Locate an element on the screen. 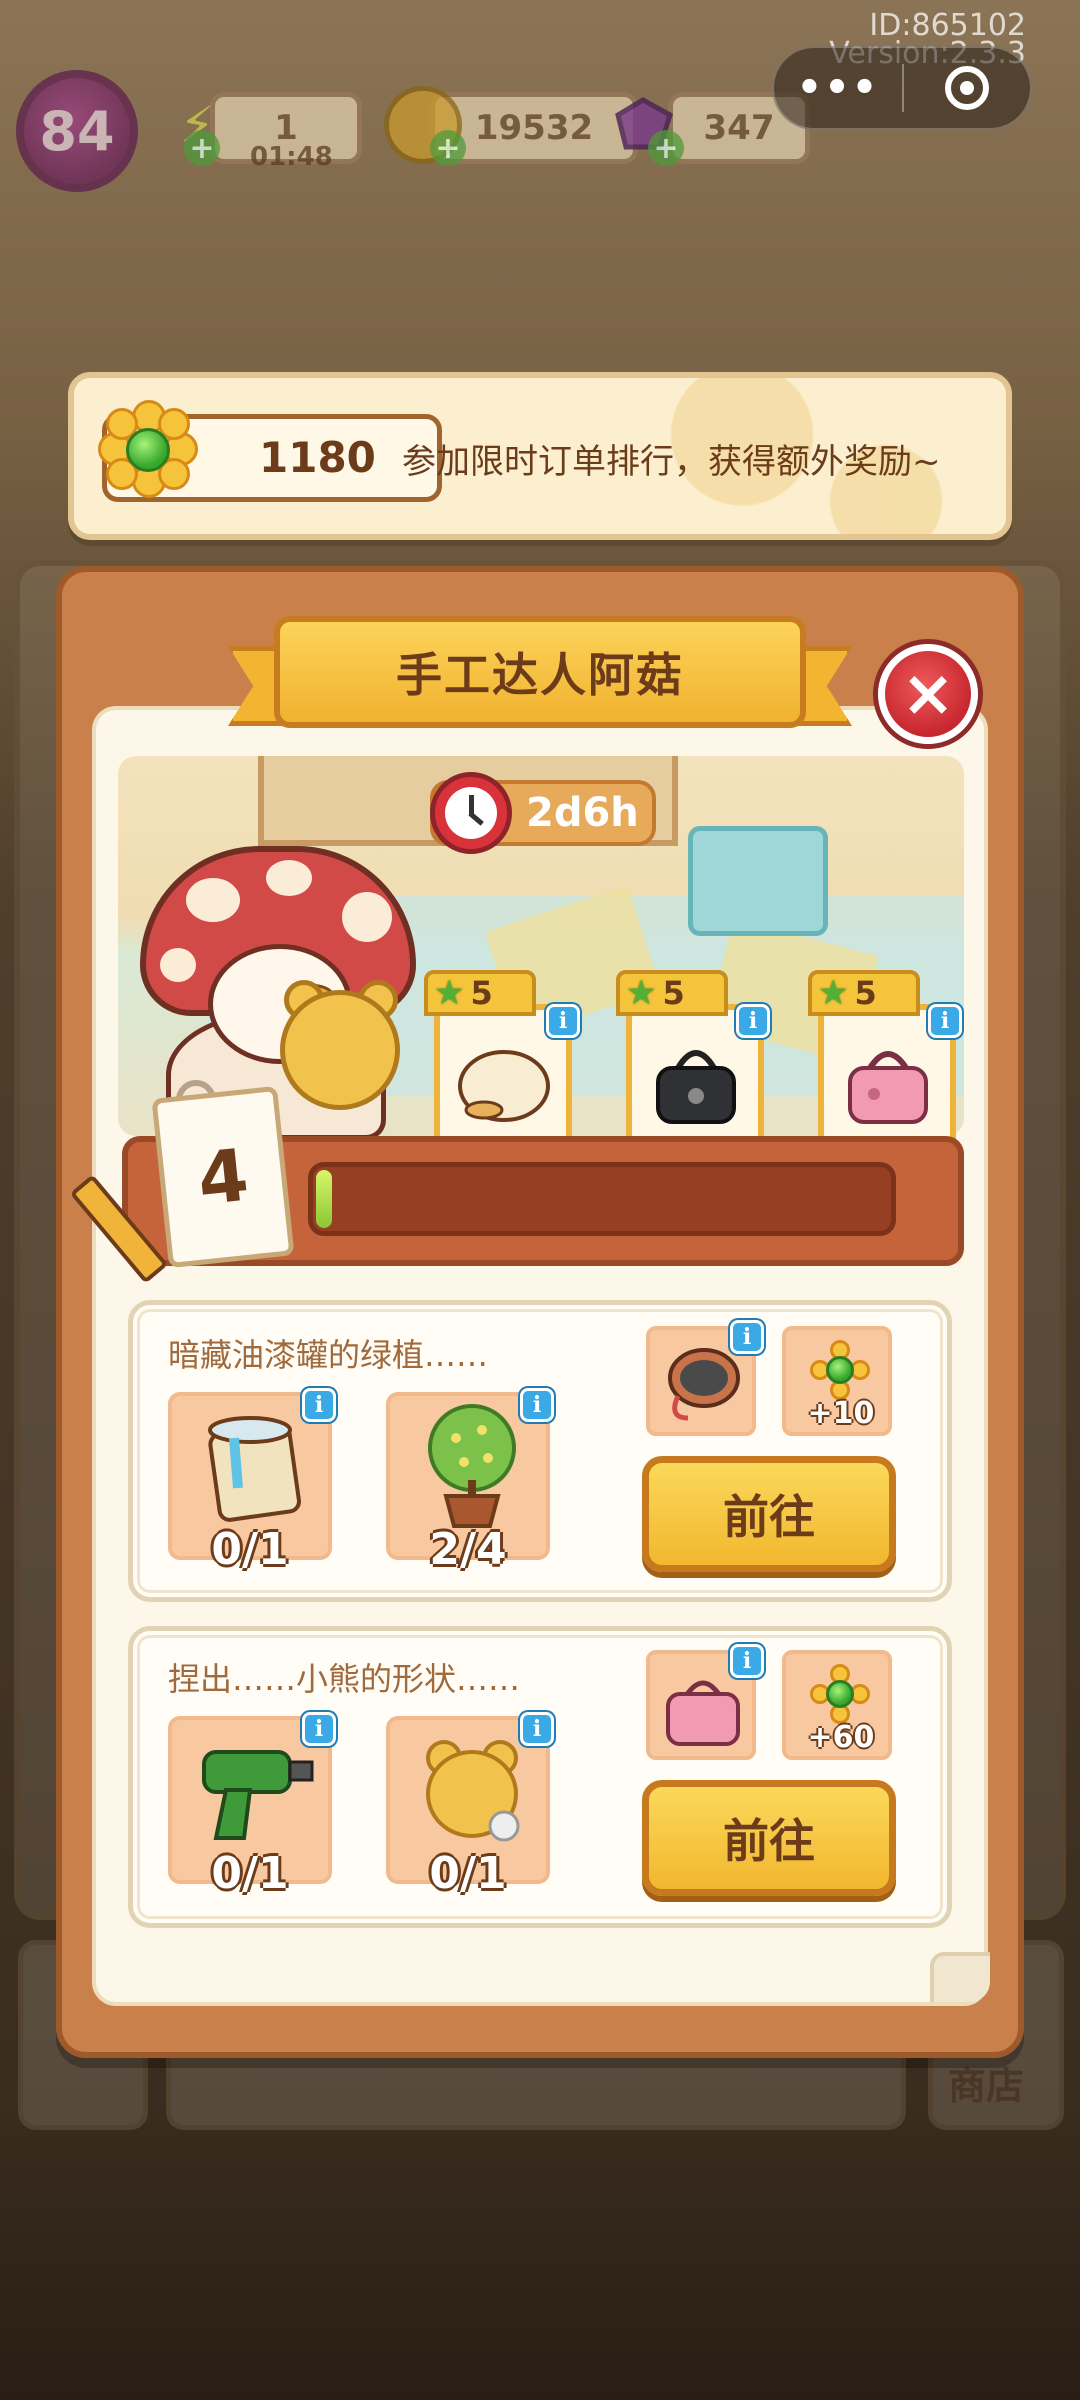 Image resolution: width=1080 pixels, height=2400 pixels. title-plate: 手工达人阿菇 is located at coordinates (540, 672).